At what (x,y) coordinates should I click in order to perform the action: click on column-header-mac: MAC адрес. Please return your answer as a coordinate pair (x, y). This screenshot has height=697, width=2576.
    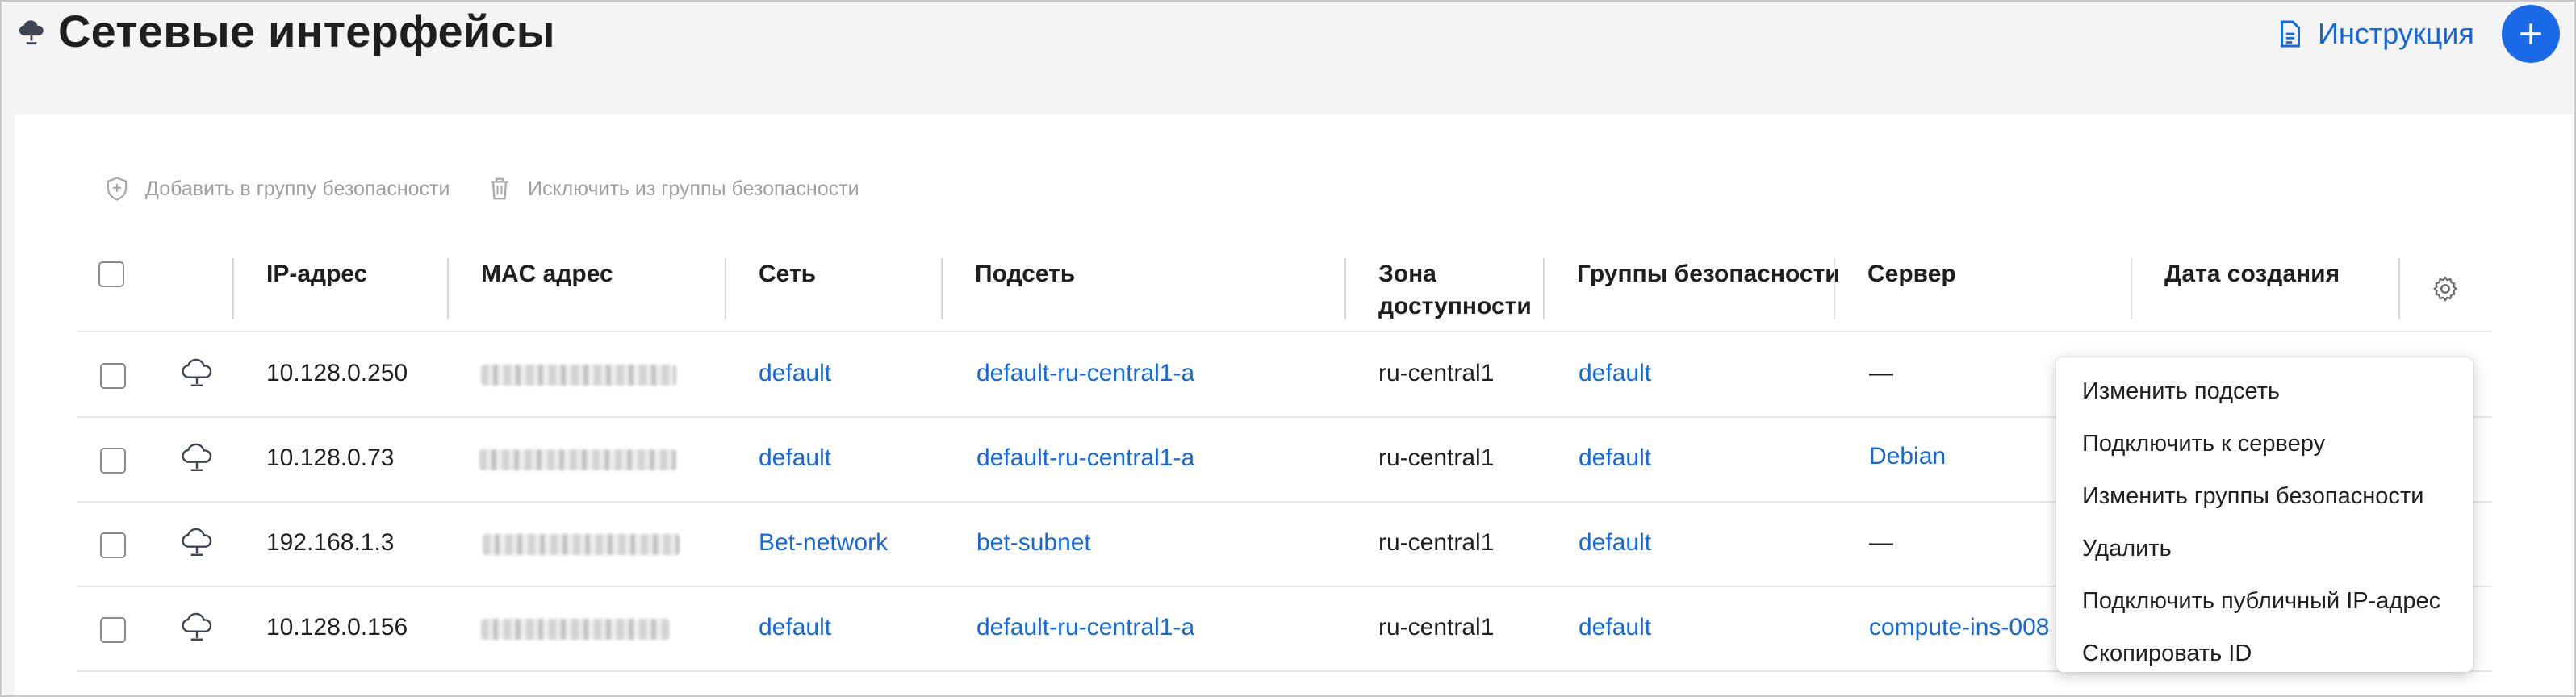
    Looking at the image, I should click on (547, 274).